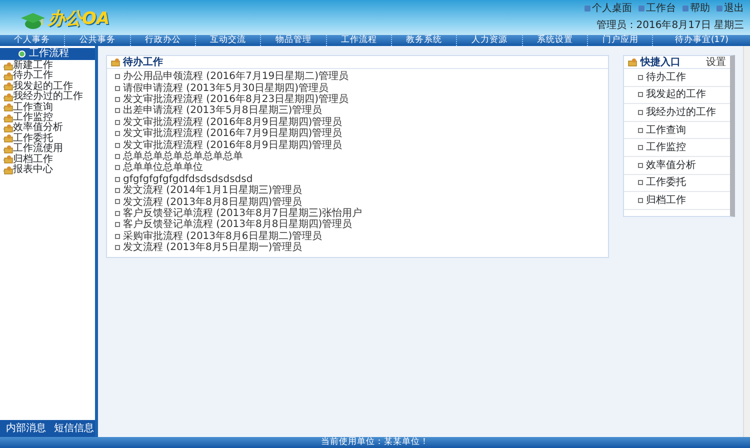  Describe the element at coordinates (361, 168) in the screenshot. I see `todo-item: 总单单位总单单位` at that location.